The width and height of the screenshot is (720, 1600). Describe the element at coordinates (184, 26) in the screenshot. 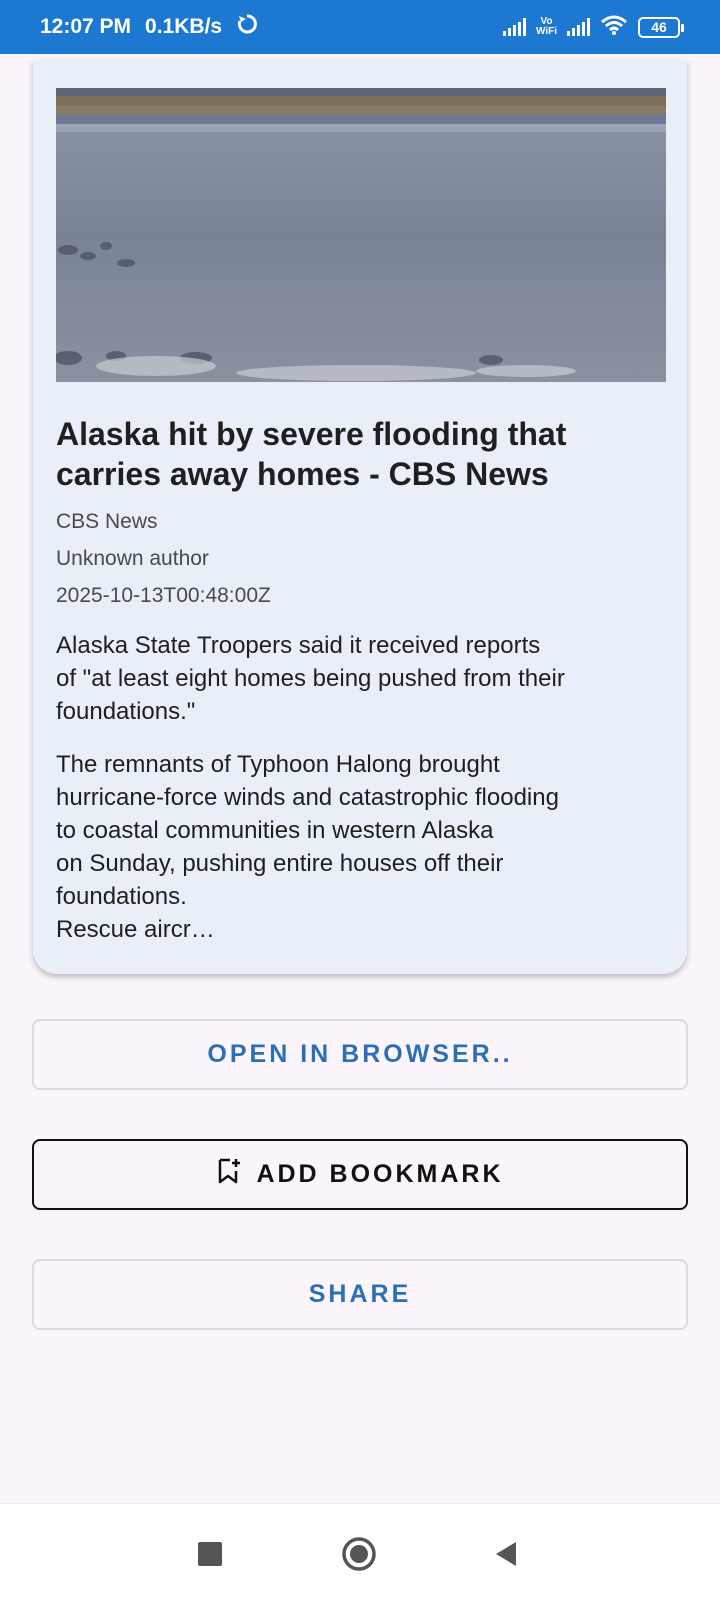

I see `network-speed: 0.1KB/s` at that location.